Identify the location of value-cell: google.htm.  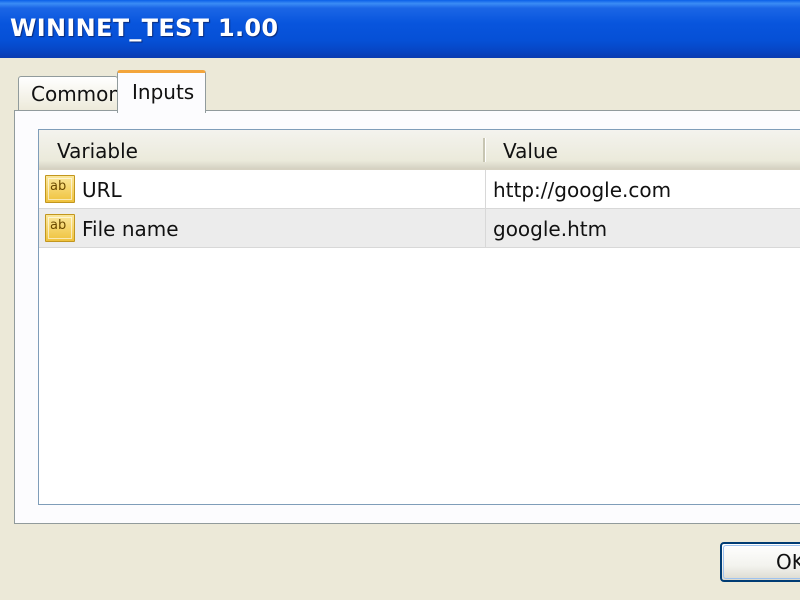
(646, 228).